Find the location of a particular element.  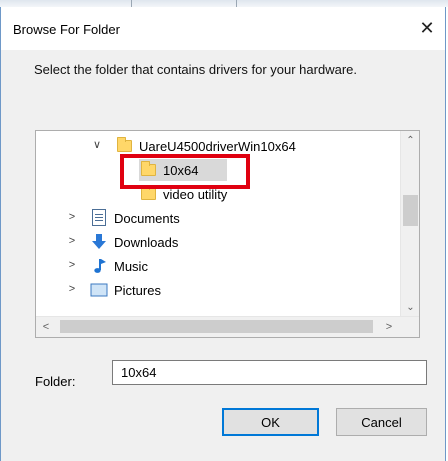

documents-icon is located at coordinates (99, 218).